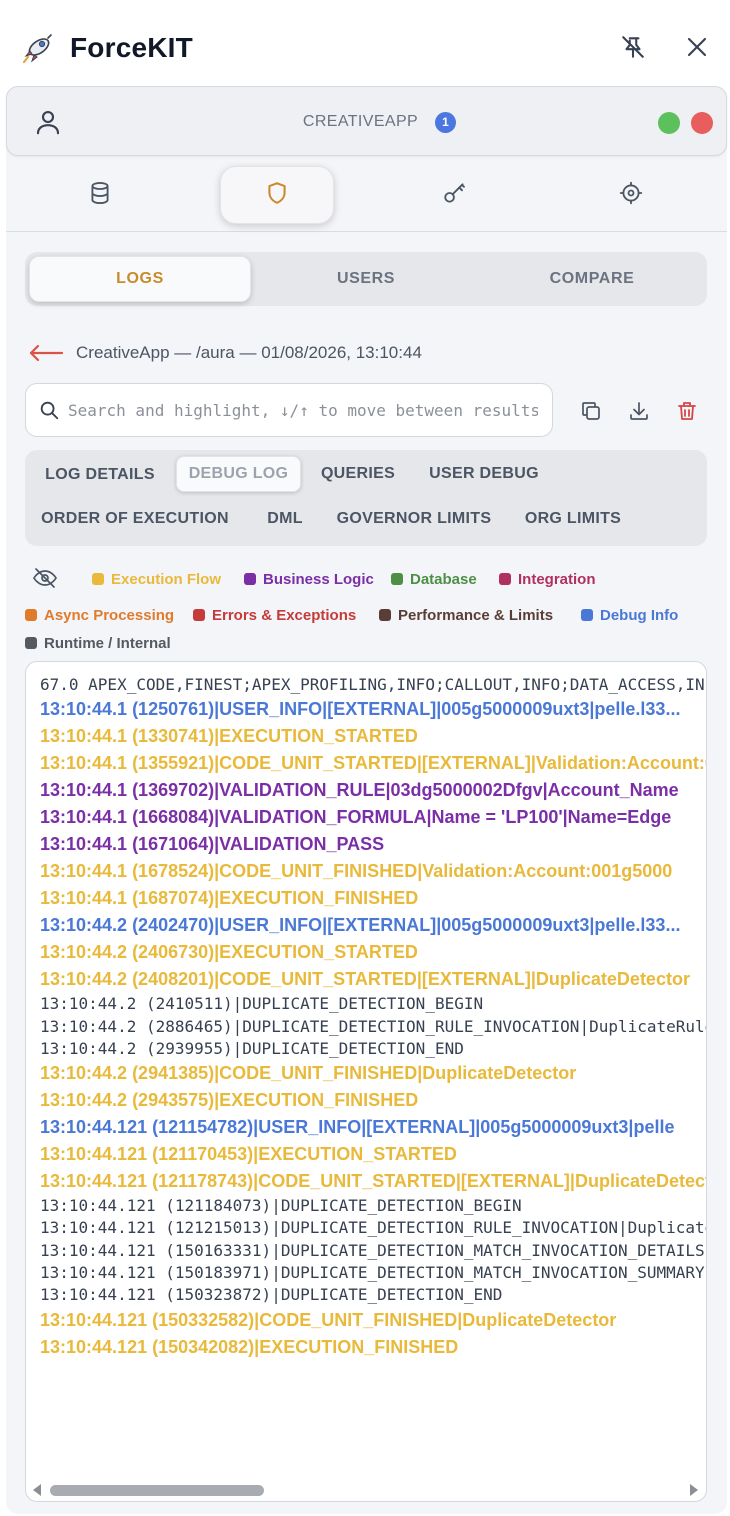 This screenshot has width=730, height=1516. I want to click on scroll-right-arrow, so click(694, 1490).